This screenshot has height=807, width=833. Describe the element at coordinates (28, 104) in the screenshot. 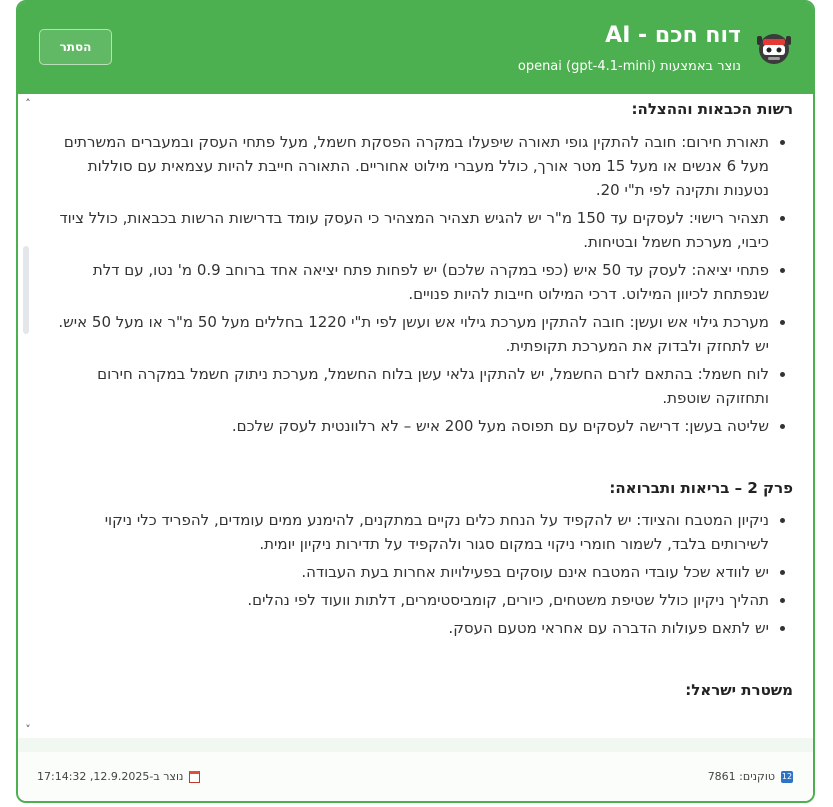

I see `scroll-up-icon: ˄` at that location.